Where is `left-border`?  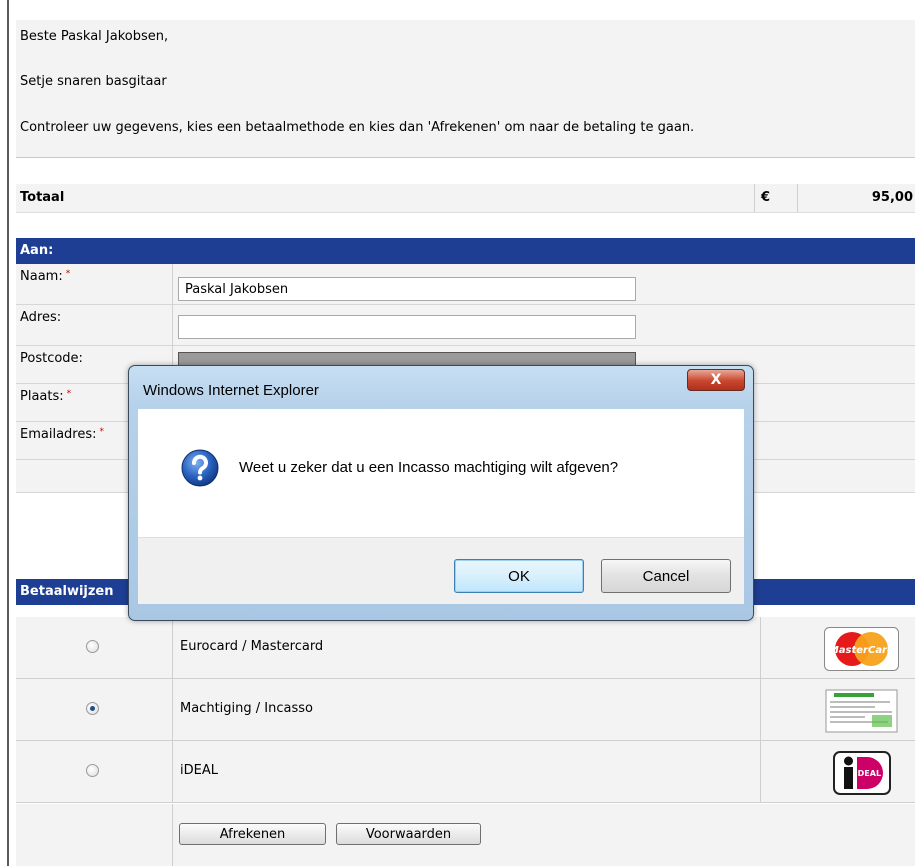
left-border is located at coordinates (8, 433).